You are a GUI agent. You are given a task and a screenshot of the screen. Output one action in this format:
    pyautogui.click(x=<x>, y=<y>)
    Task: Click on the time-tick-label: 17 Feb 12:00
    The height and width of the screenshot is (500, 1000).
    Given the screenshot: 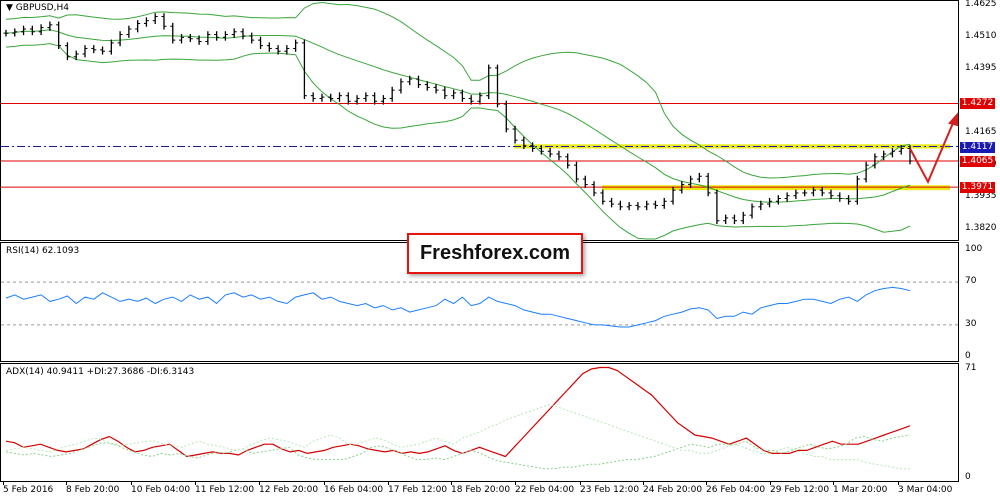 What is the action you would take?
    pyautogui.click(x=418, y=490)
    